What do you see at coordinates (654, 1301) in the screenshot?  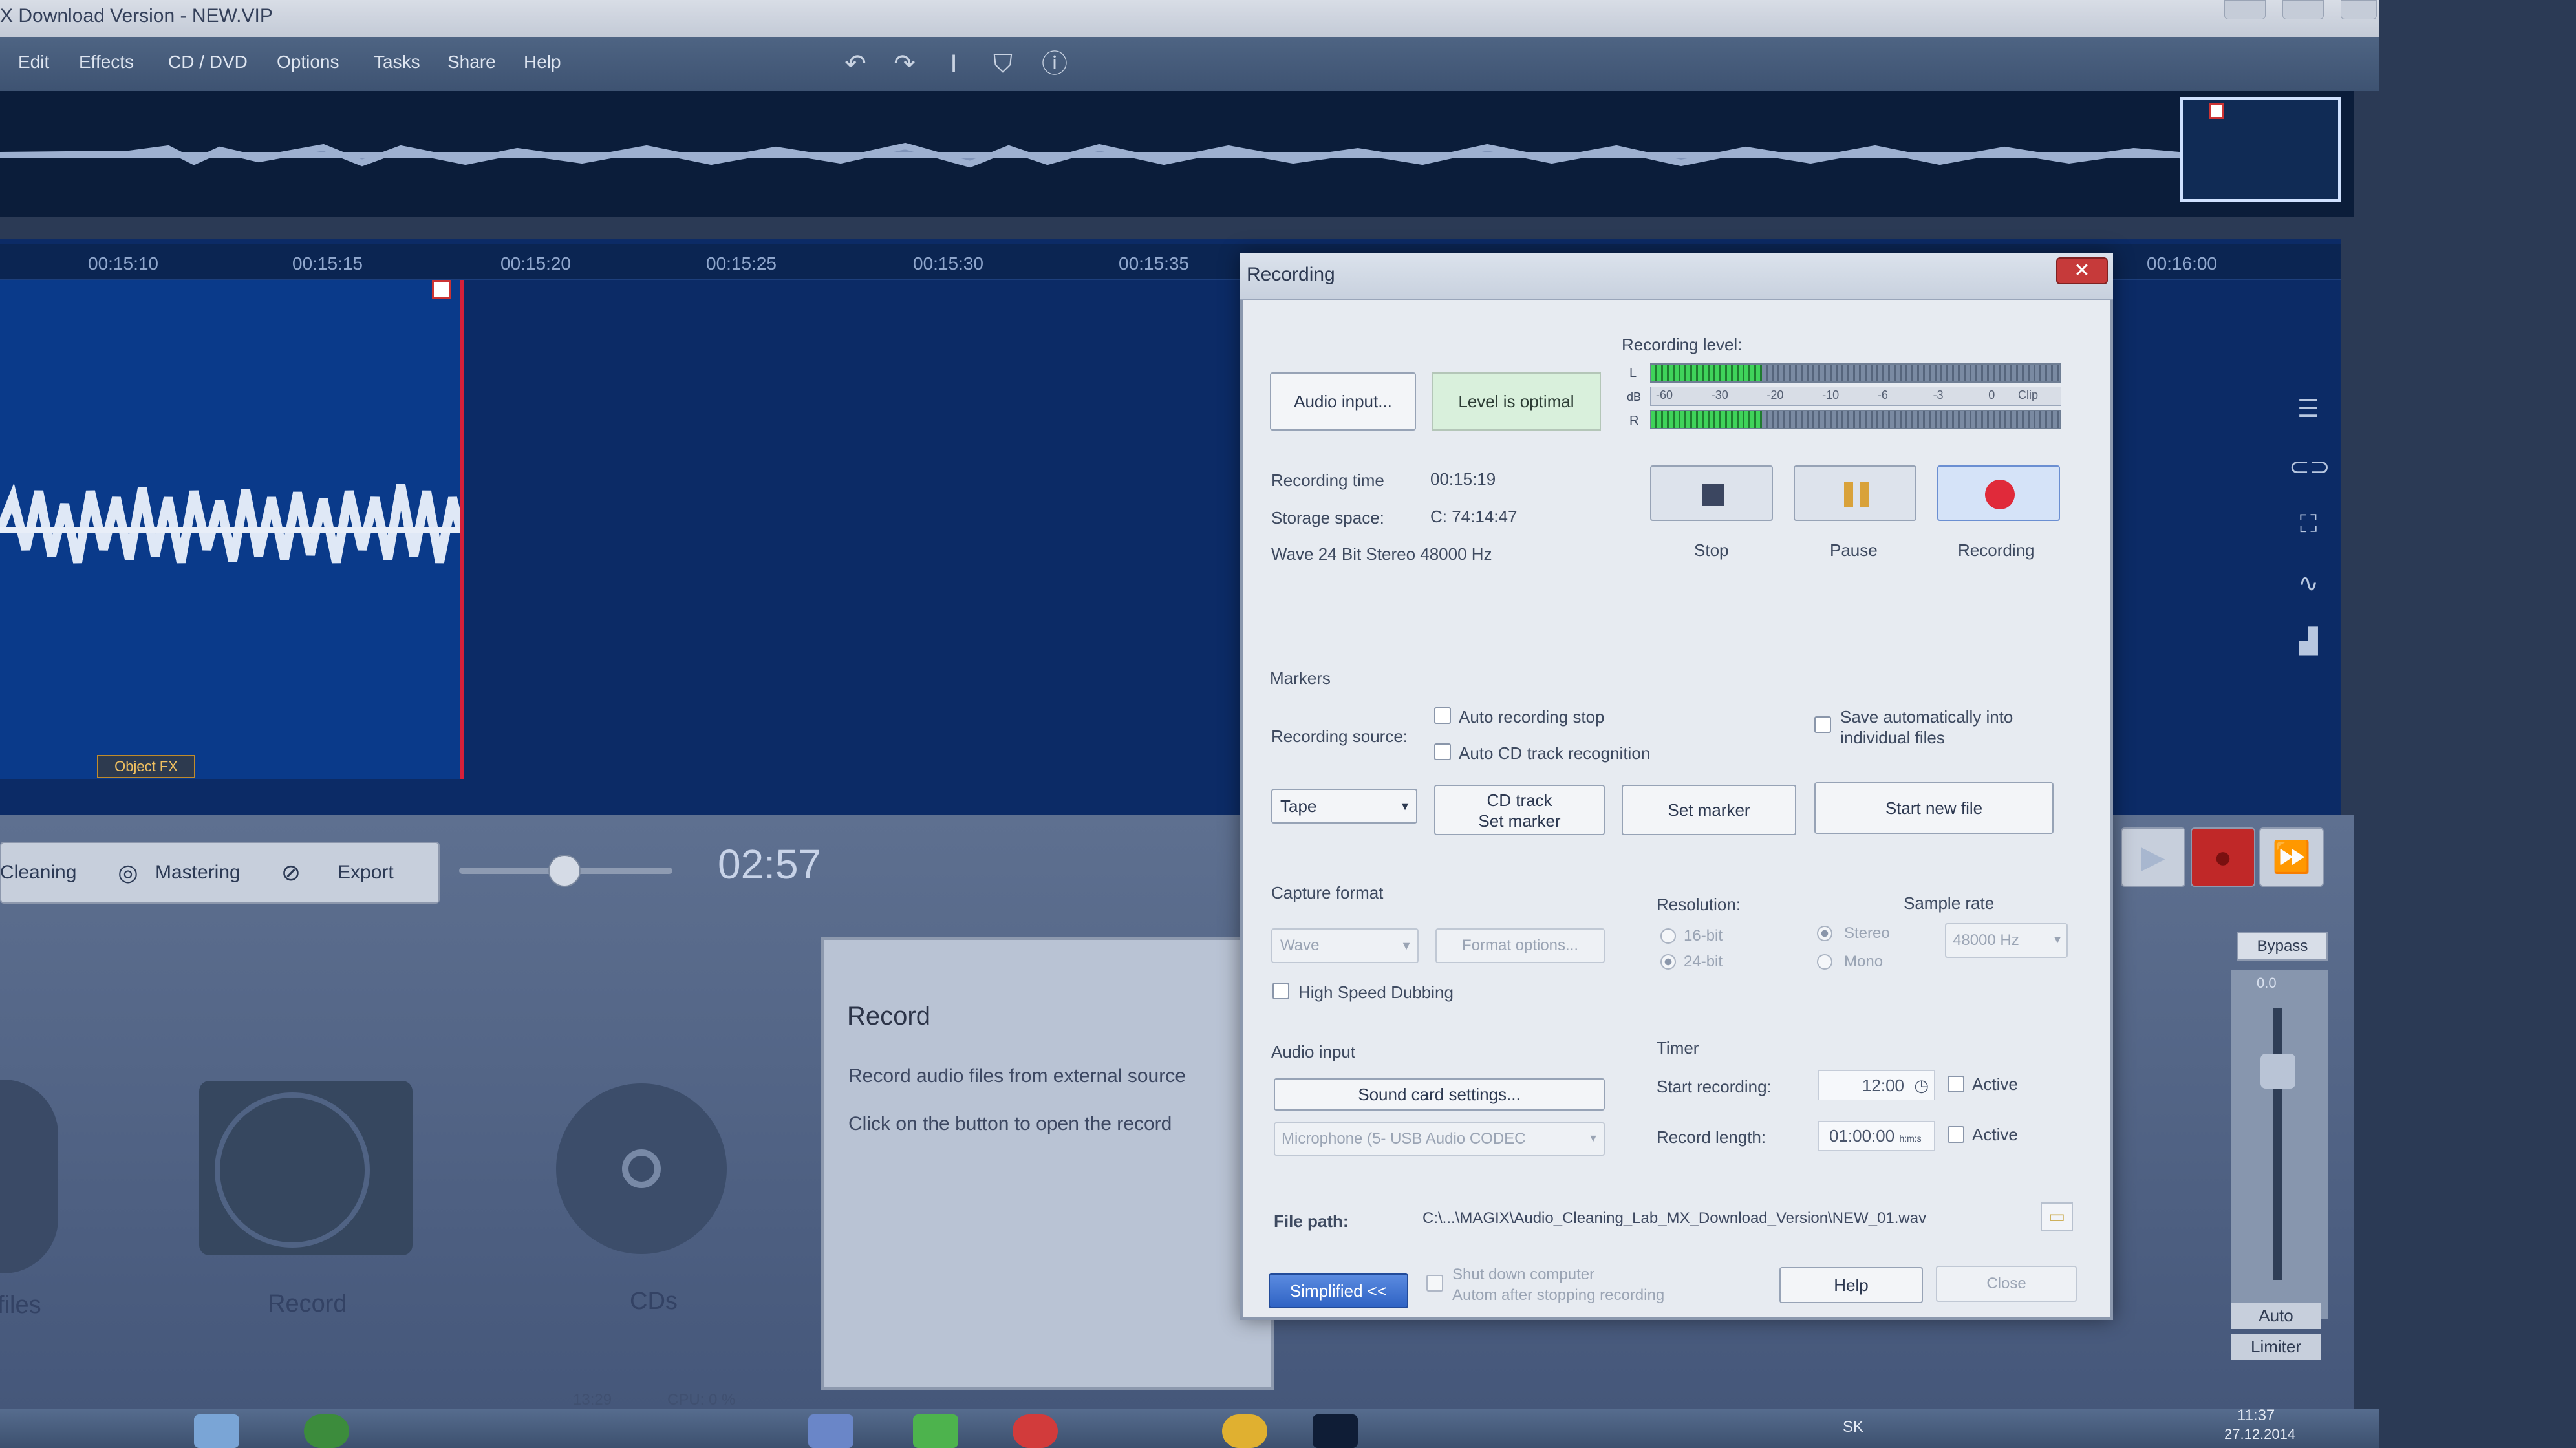 I see `cds-label: CDs` at bounding box center [654, 1301].